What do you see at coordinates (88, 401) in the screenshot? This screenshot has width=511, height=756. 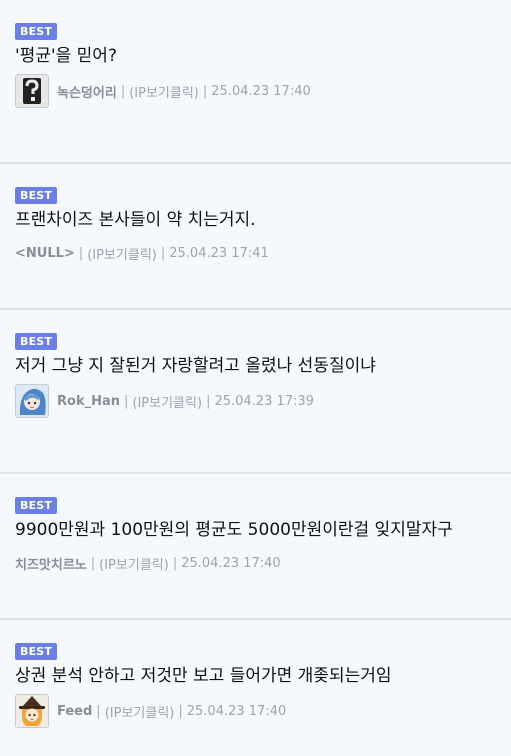 I see `author-nickname: Rok_Han` at bounding box center [88, 401].